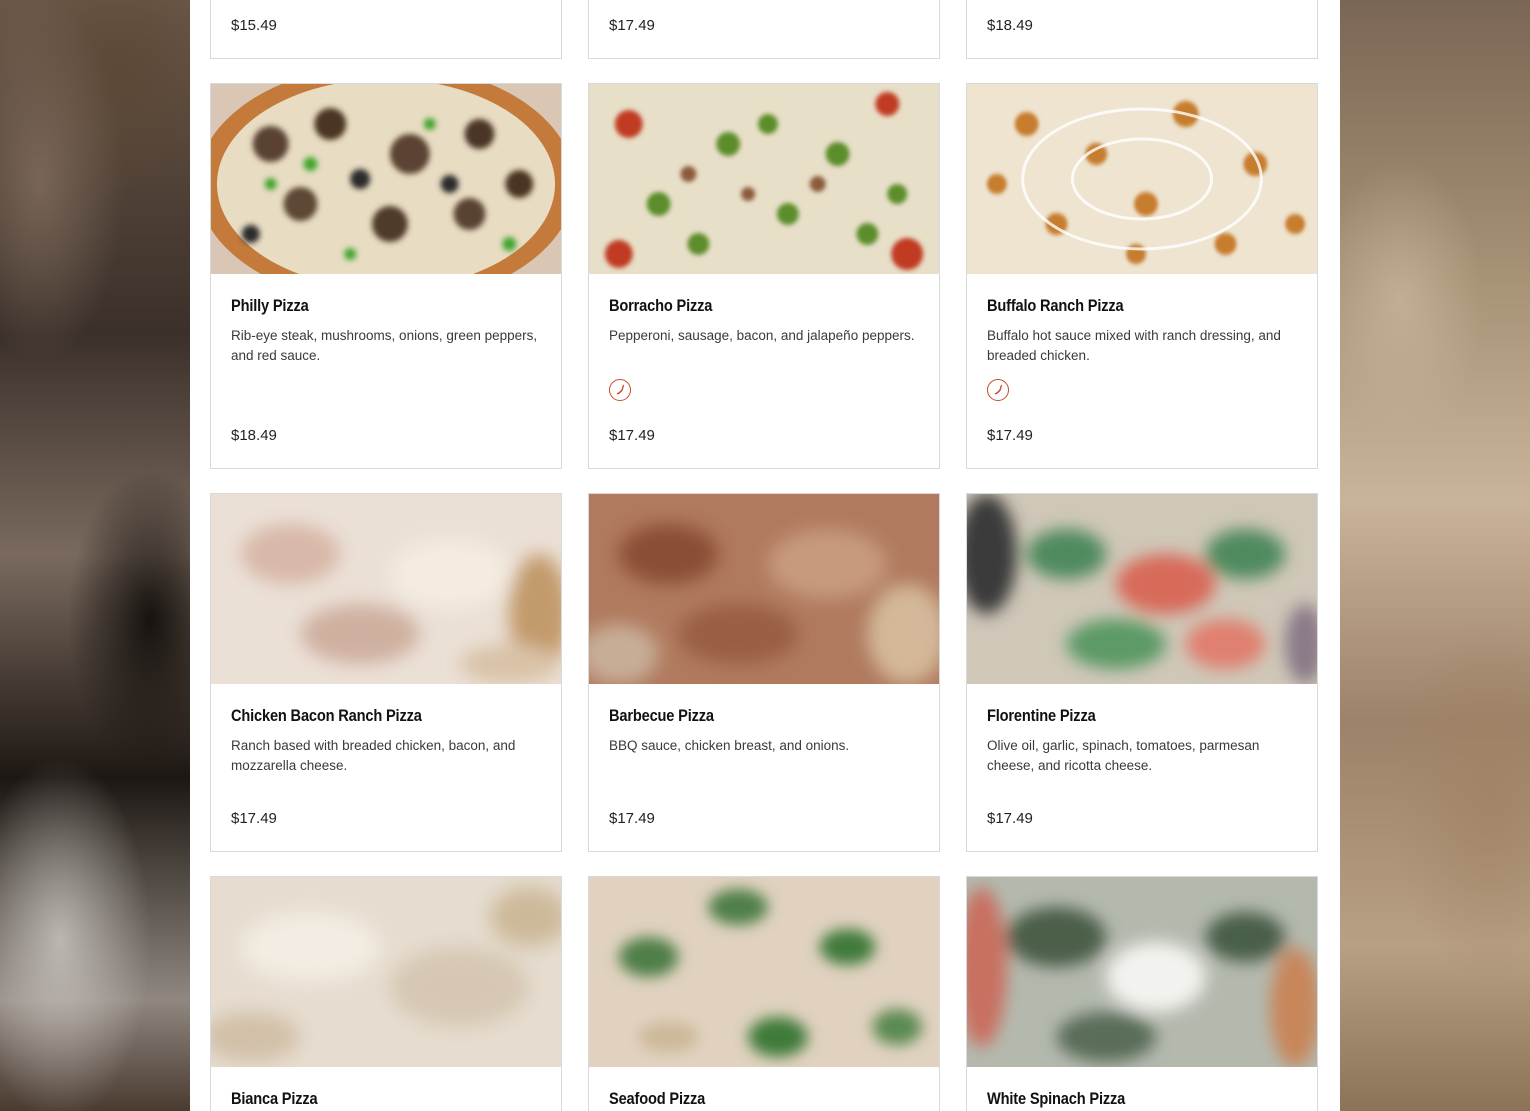 This screenshot has width=1530, height=1111. I want to click on menu-card: $18.49, so click(1142, 29).